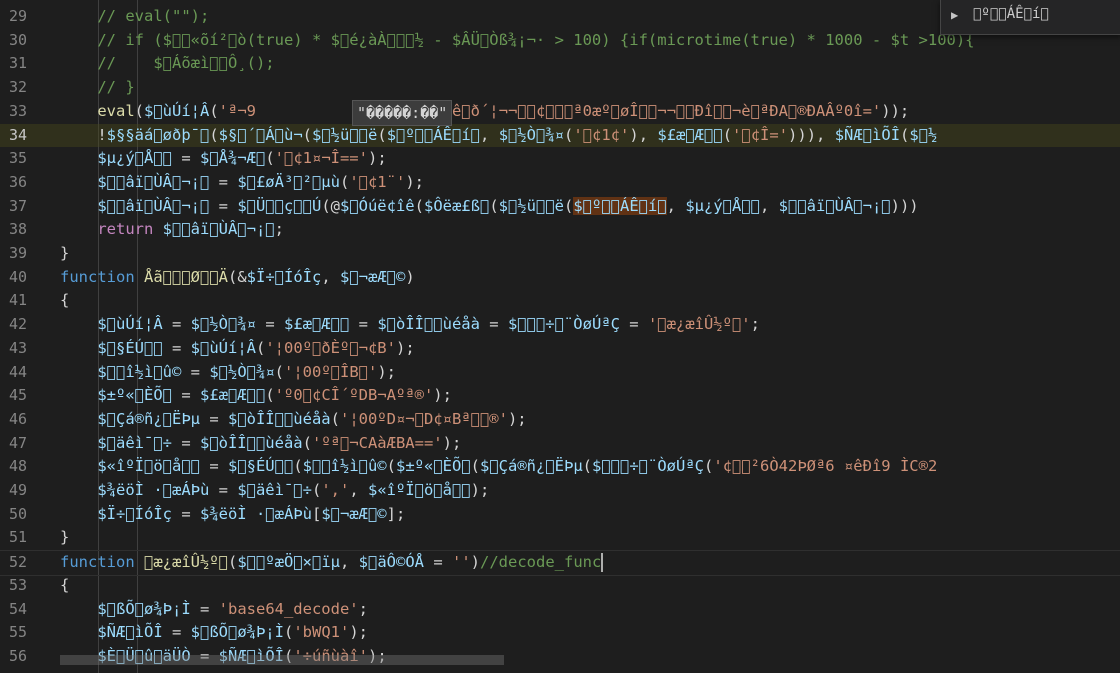 This screenshot has width=1120, height=673. I want to click on code-token: ))),, so click(811, 134).